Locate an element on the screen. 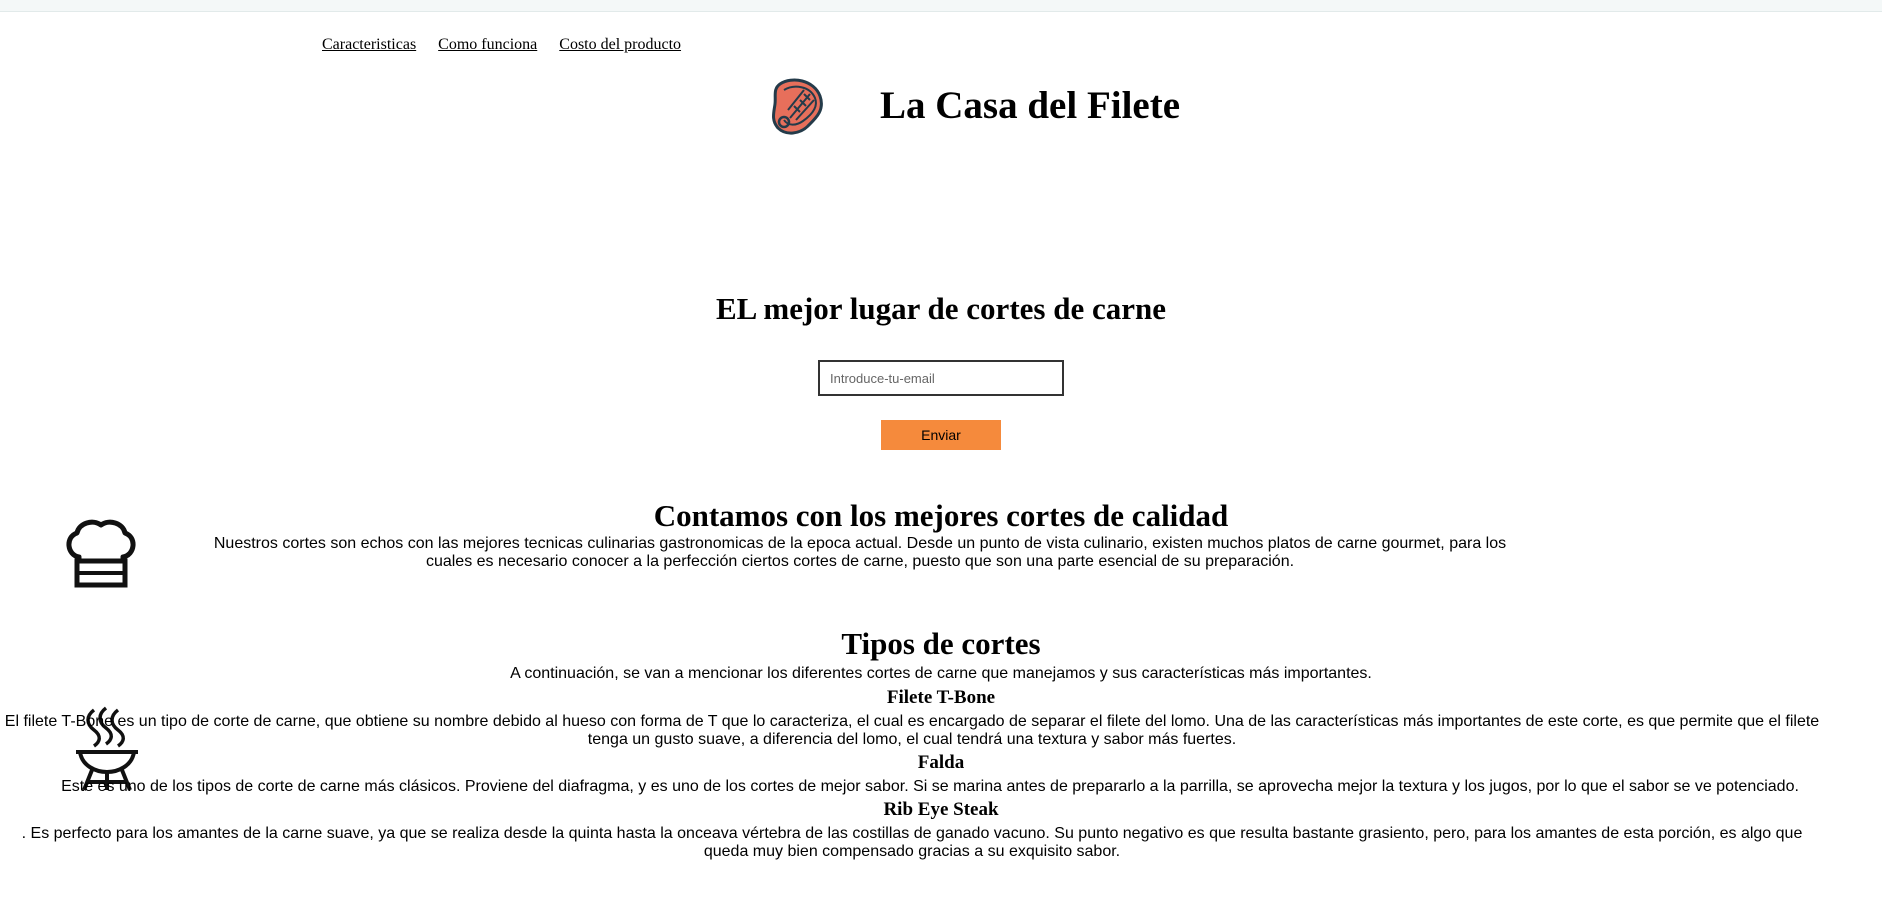 Image resolution: width=1882 pixels, height=912 pixels. cut-title-tbone: Filete T-Bone is located at coordinates (941, 697).